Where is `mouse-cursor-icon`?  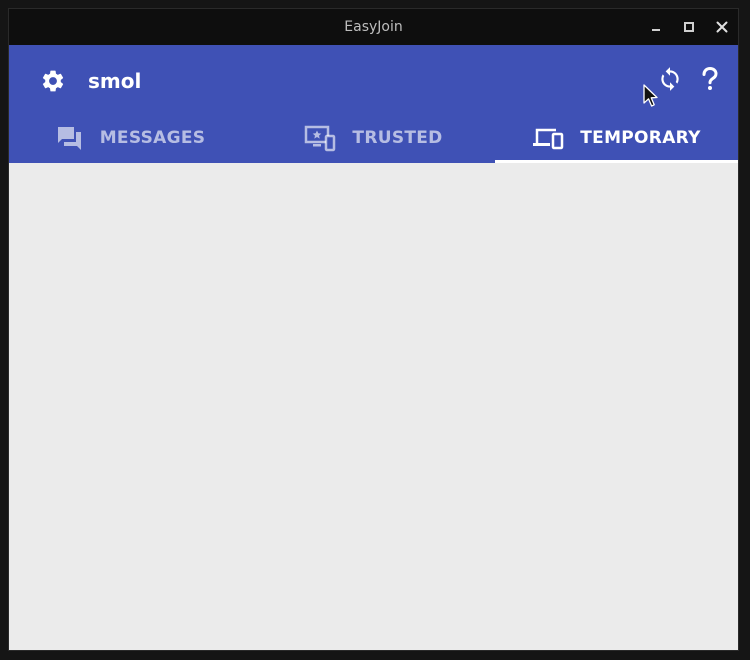
mouse-cursor-icon is located at coordinates (650, 95).